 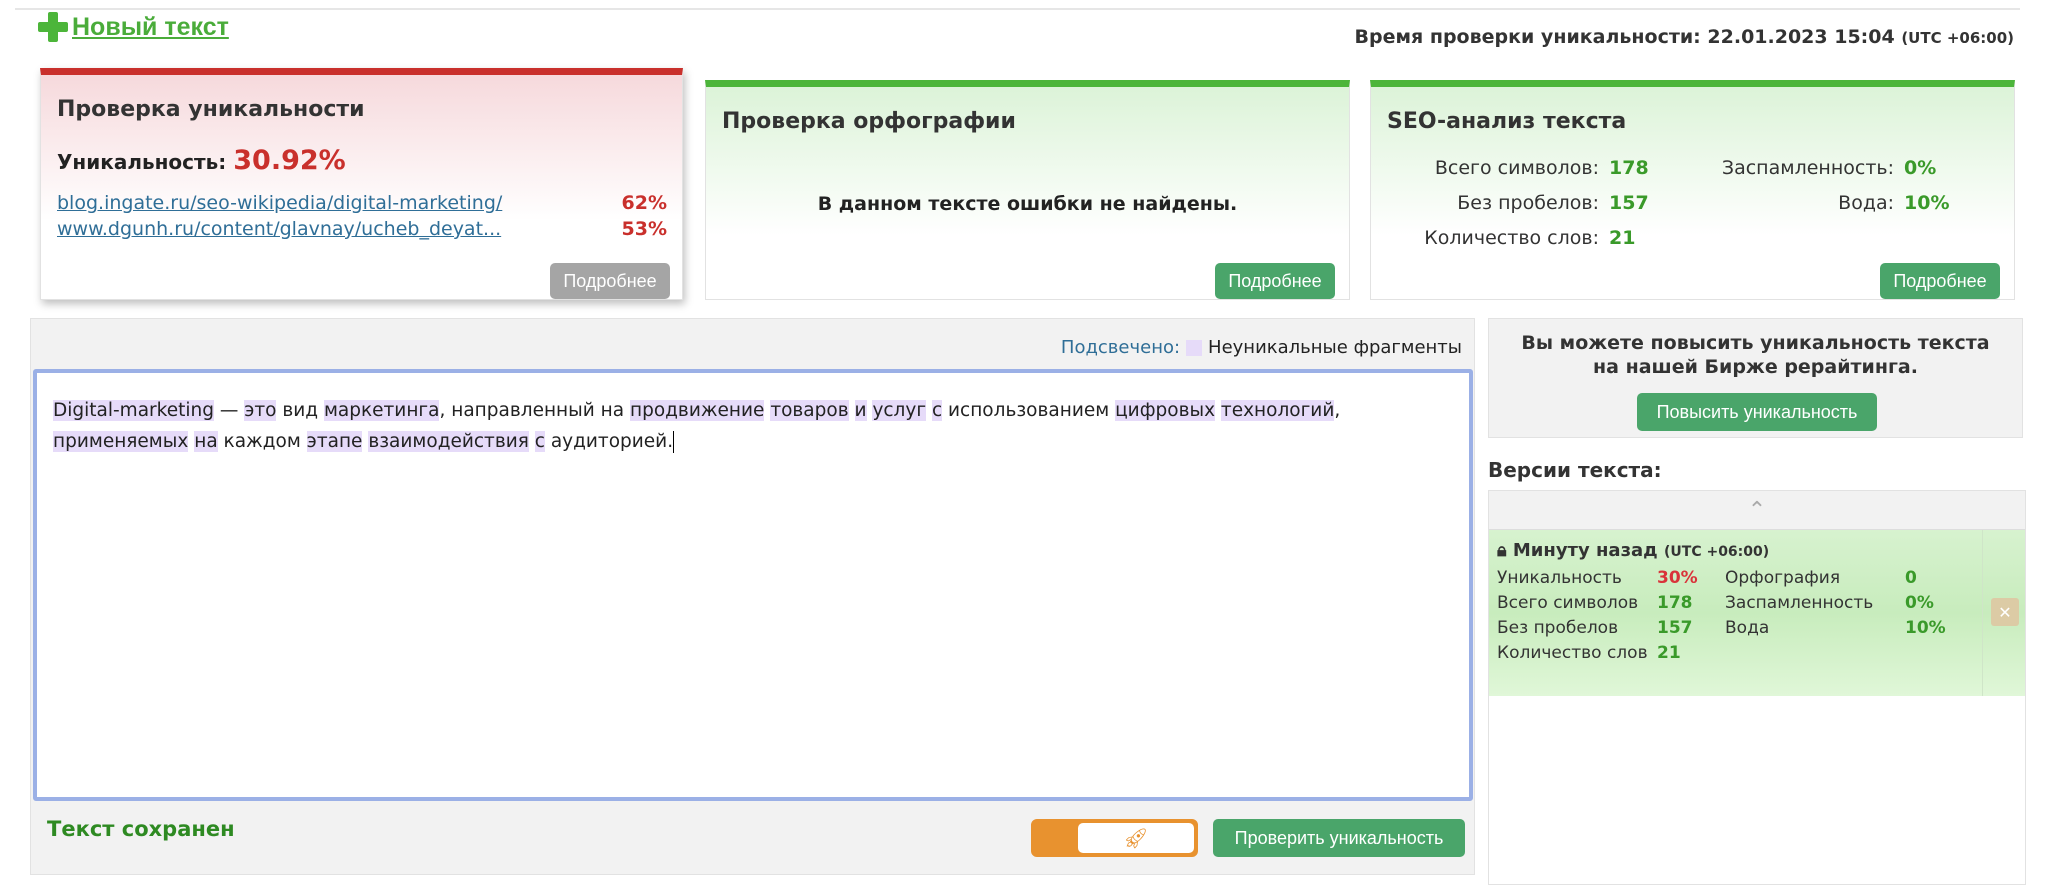 What do you see at coordinates (1717, 552) in the screenshot?
I see `version-tz: (UTC +06:00)` at bounding box center [1717, 552].